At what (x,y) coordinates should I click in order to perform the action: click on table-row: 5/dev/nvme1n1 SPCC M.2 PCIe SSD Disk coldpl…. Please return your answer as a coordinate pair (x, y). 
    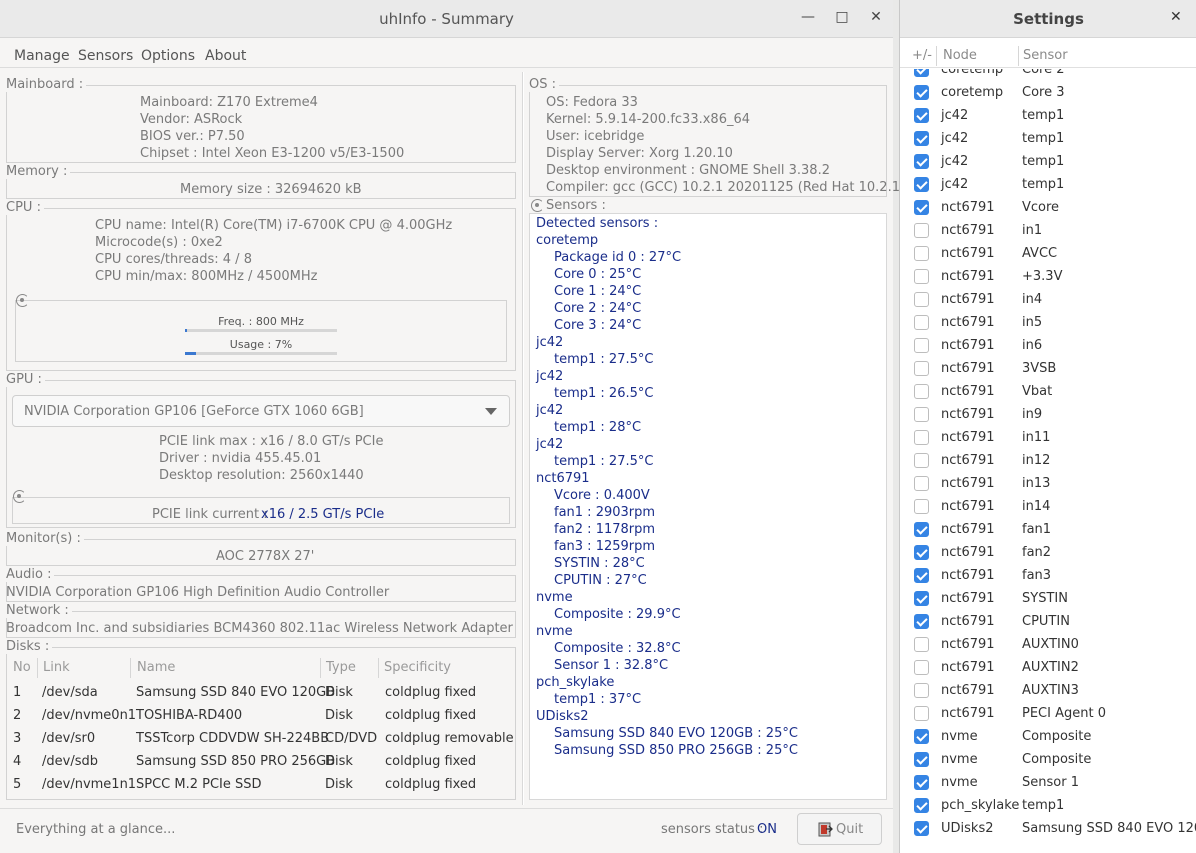
    Looking at the image, I should click on (261, 788).